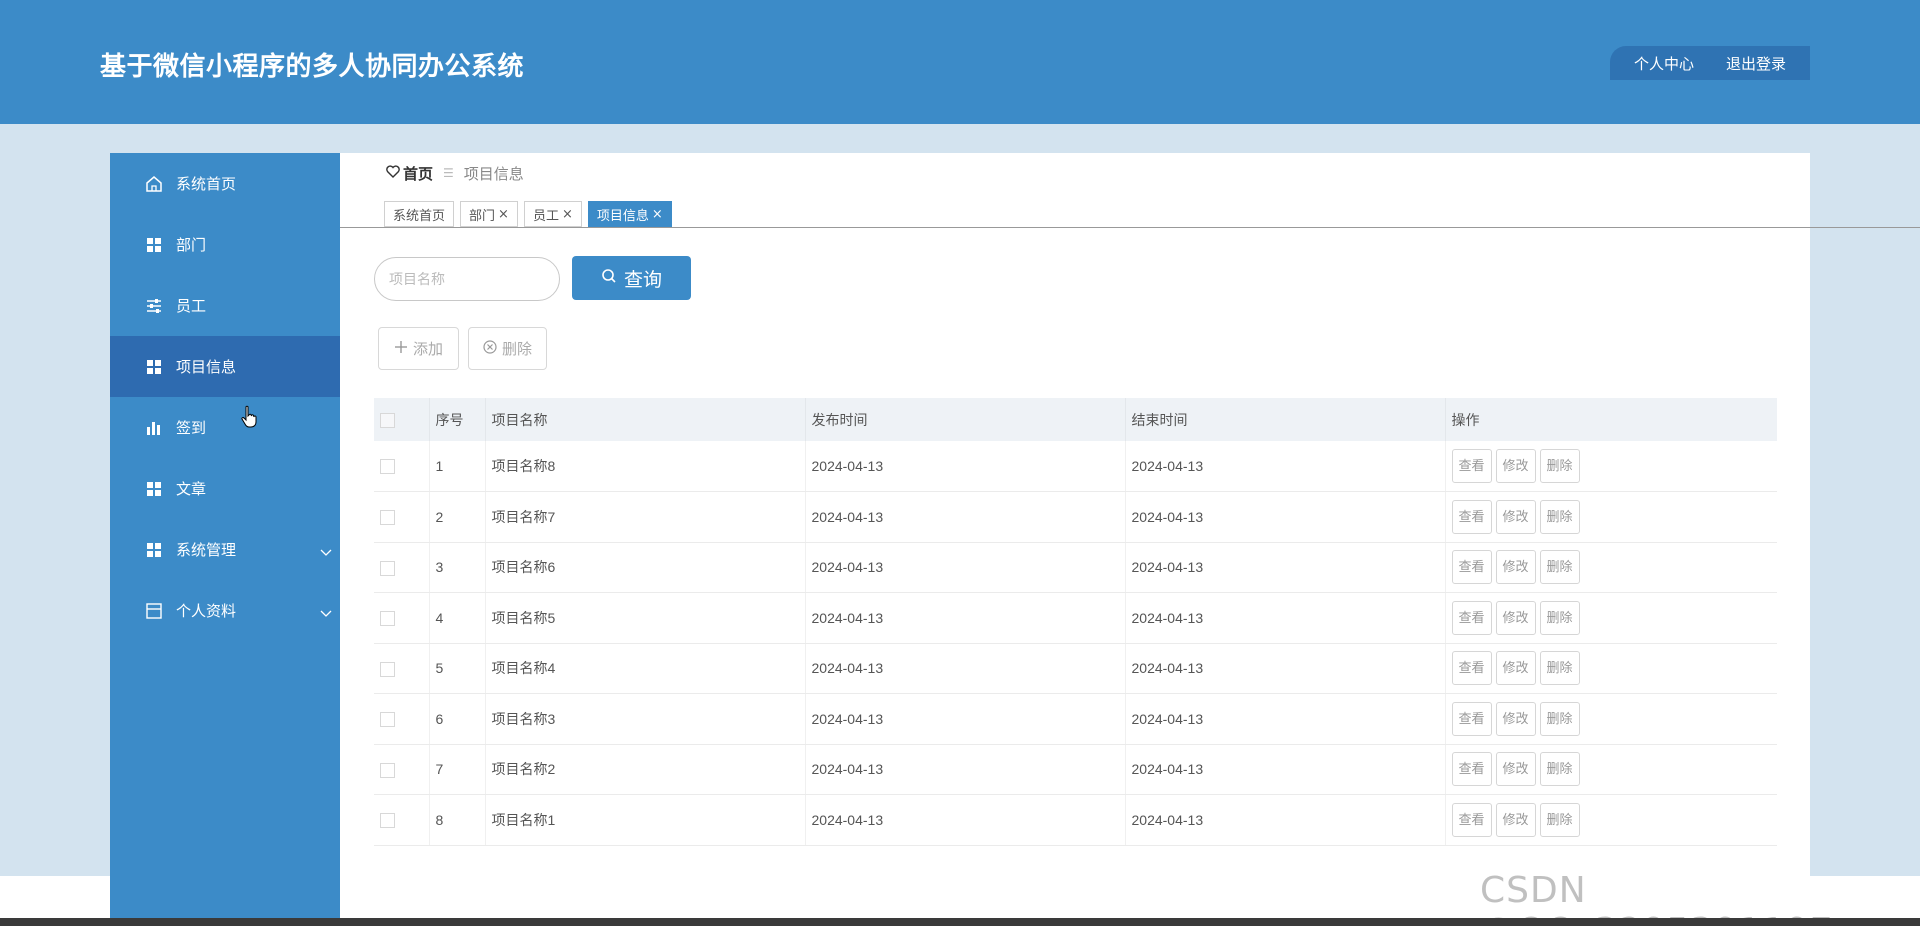 The width and height of the screenshot is (1920, 926). What do you see at coordinates (225, 488) in the screenshot?
I see `sidebar-item-article: 文章` at bounding box center [225, 488].